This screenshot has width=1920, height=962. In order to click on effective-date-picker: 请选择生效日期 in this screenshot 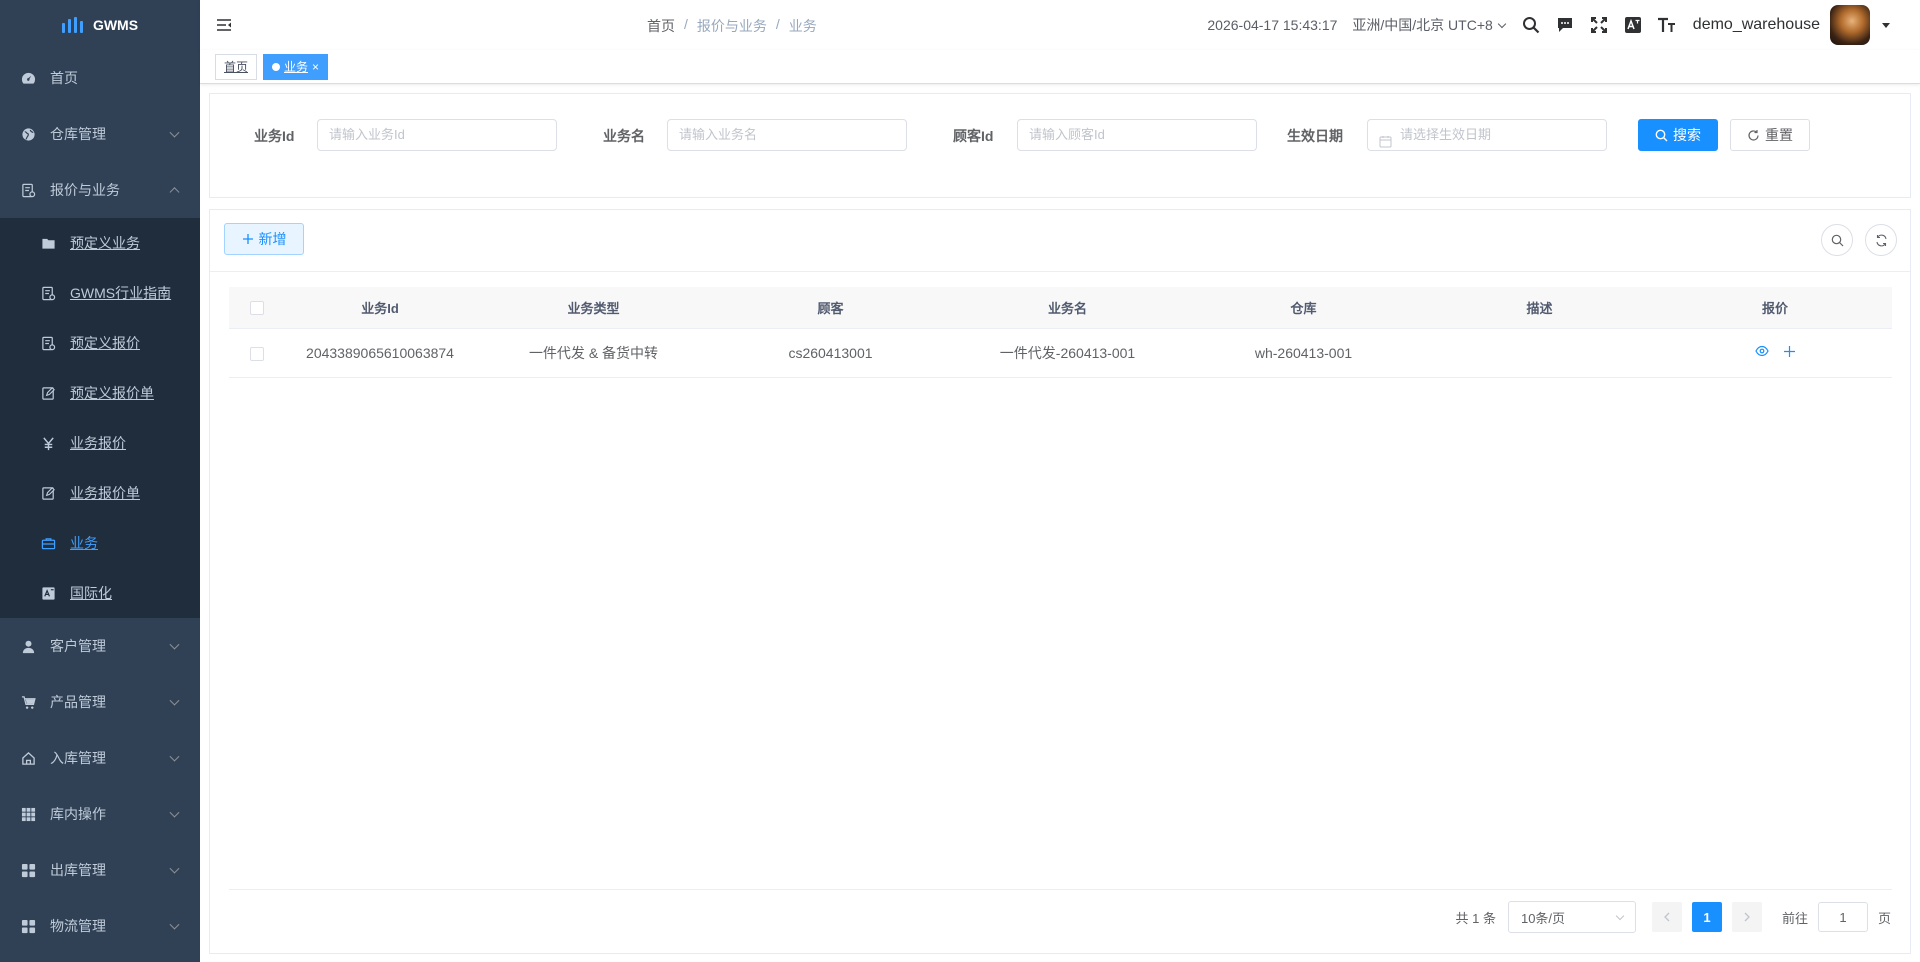, I will do `click(1487, 135)`.